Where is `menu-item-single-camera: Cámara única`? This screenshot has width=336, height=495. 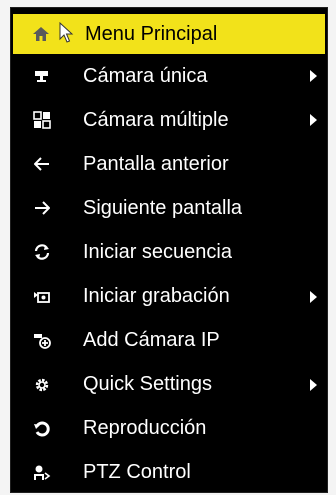 menu-item-single-camera: Cámara única is located at coordinates (169, 76).